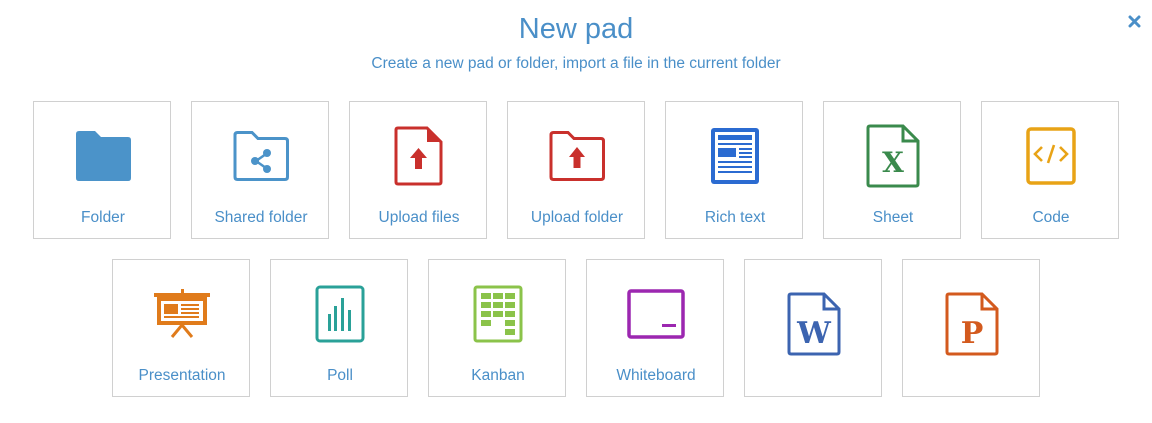  I want to click on tile-label: Upload files, so click(419, 217).